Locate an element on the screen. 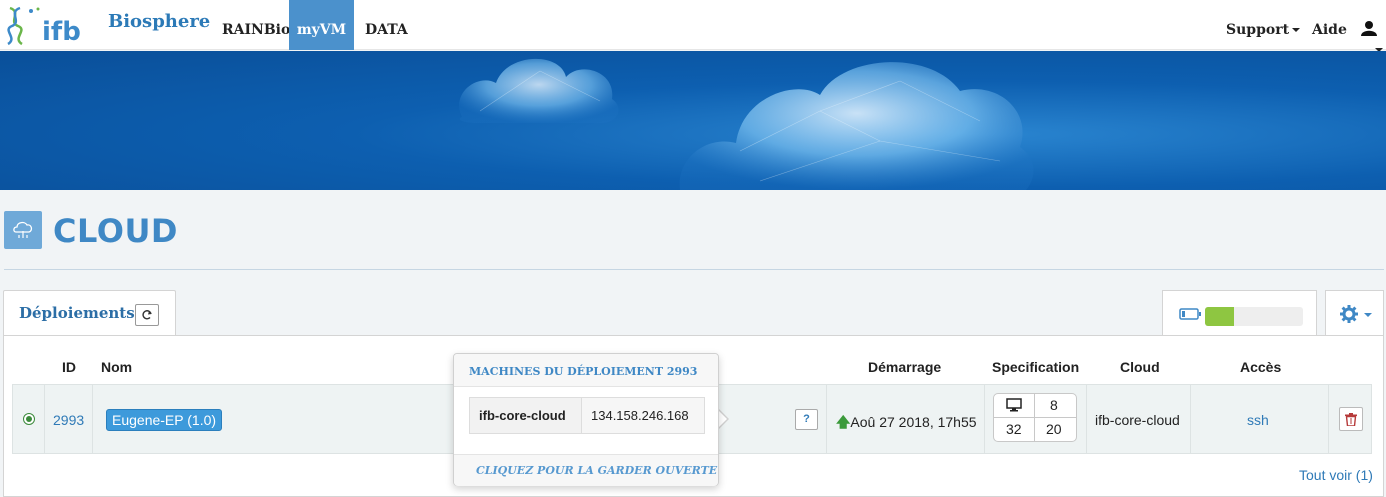 The width and height of the screenshot is (1386, 497). popover-header: MACHINES DU DÉPLOIEMENT 2993 is located at coordinates (586, 370).